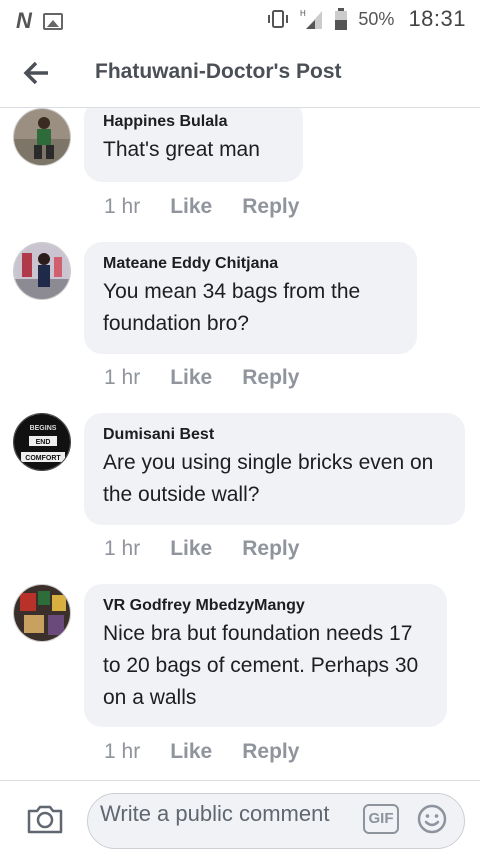 This screenshot has height=854, width=480. What do you see at coordinates (36, 73) in the screenshot?
I see `arrow-left-icon` at bounding box center [36, 73].